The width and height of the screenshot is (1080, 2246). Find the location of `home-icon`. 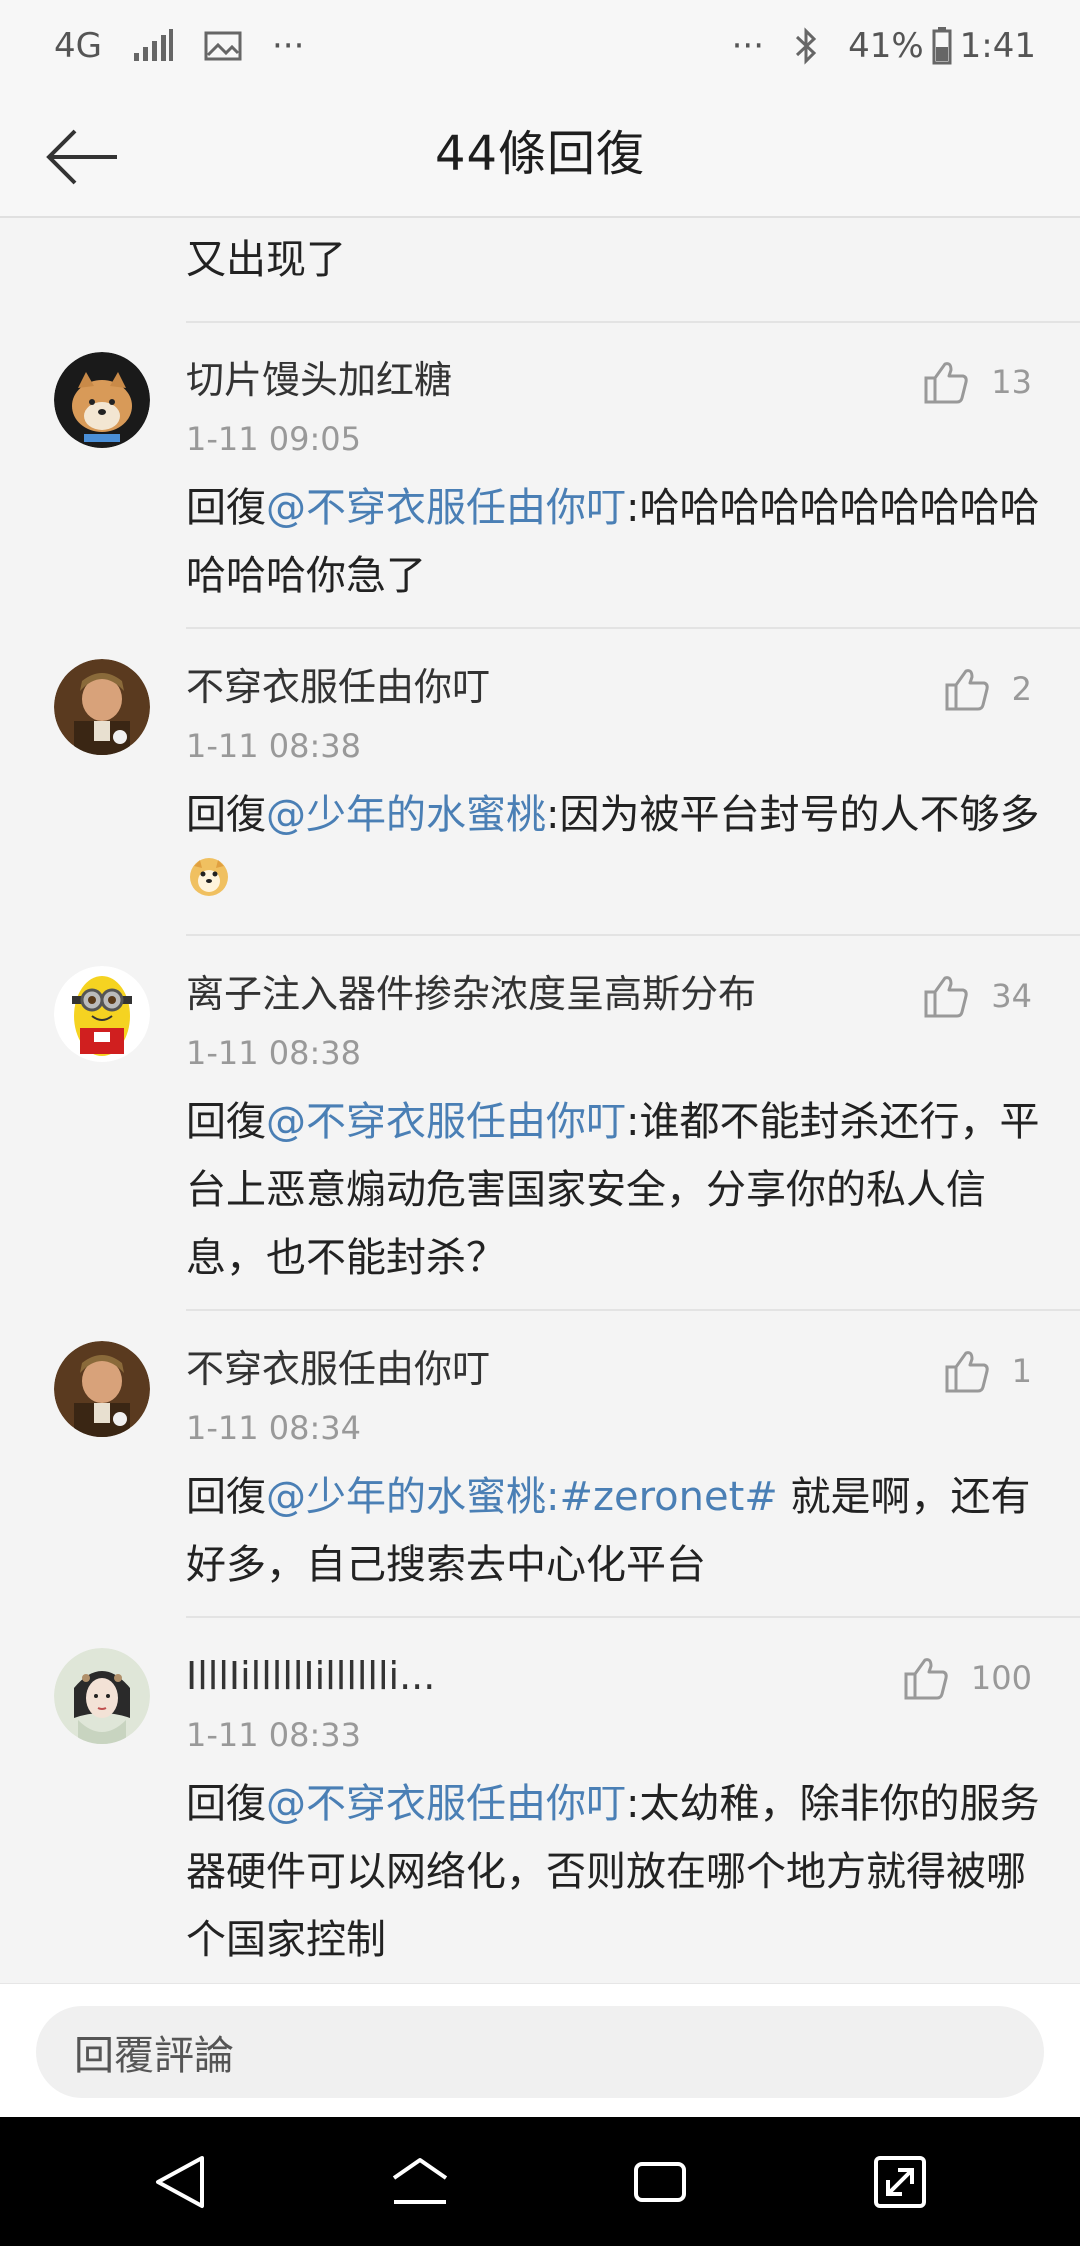

home-icon is located at coordinates (420, 2180).